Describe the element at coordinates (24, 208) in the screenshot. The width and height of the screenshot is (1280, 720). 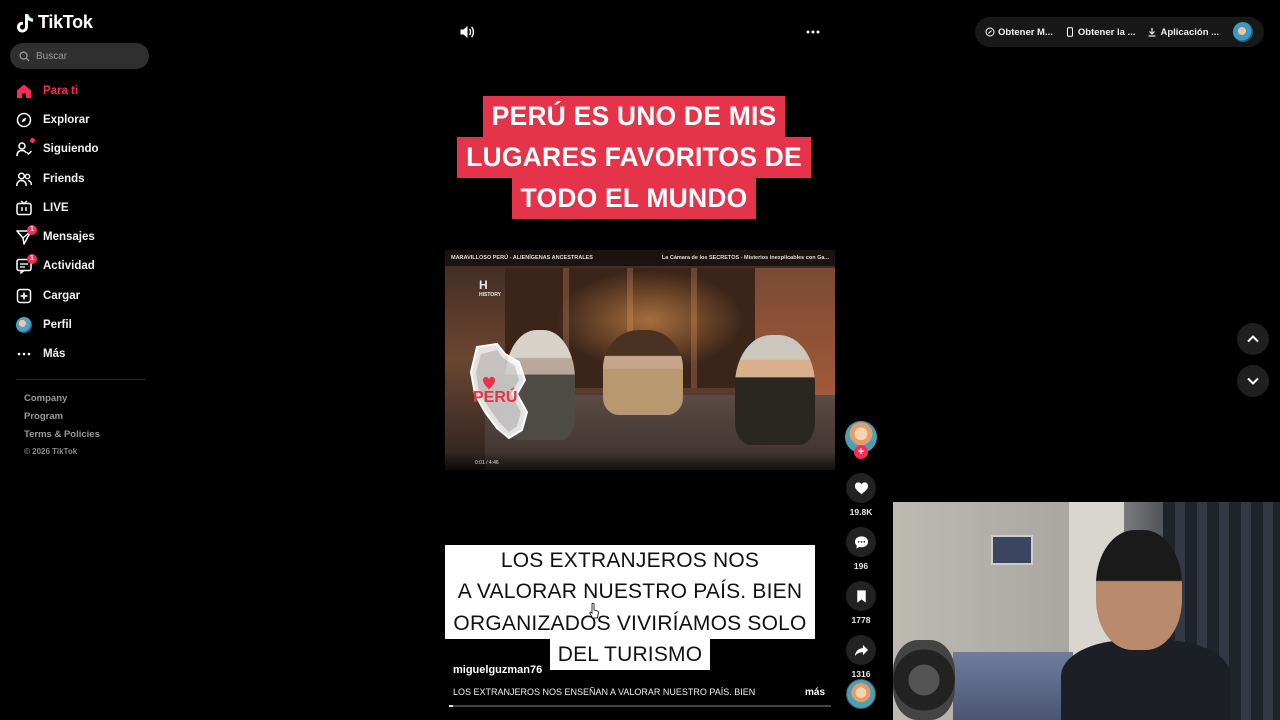
I see `live-icon` at that location.